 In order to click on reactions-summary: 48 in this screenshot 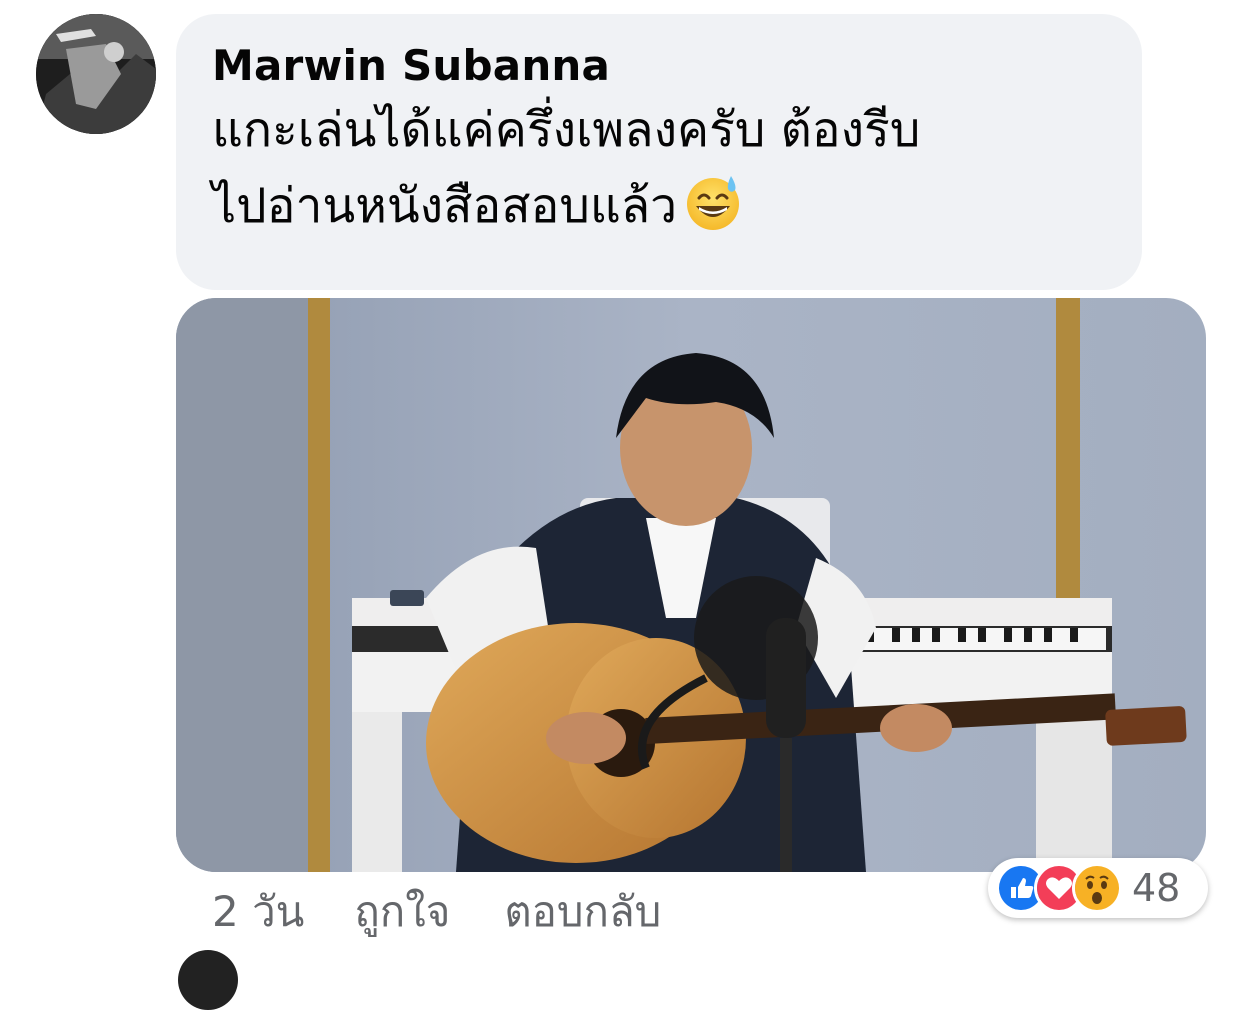, I will do `click(1098, 888)`.